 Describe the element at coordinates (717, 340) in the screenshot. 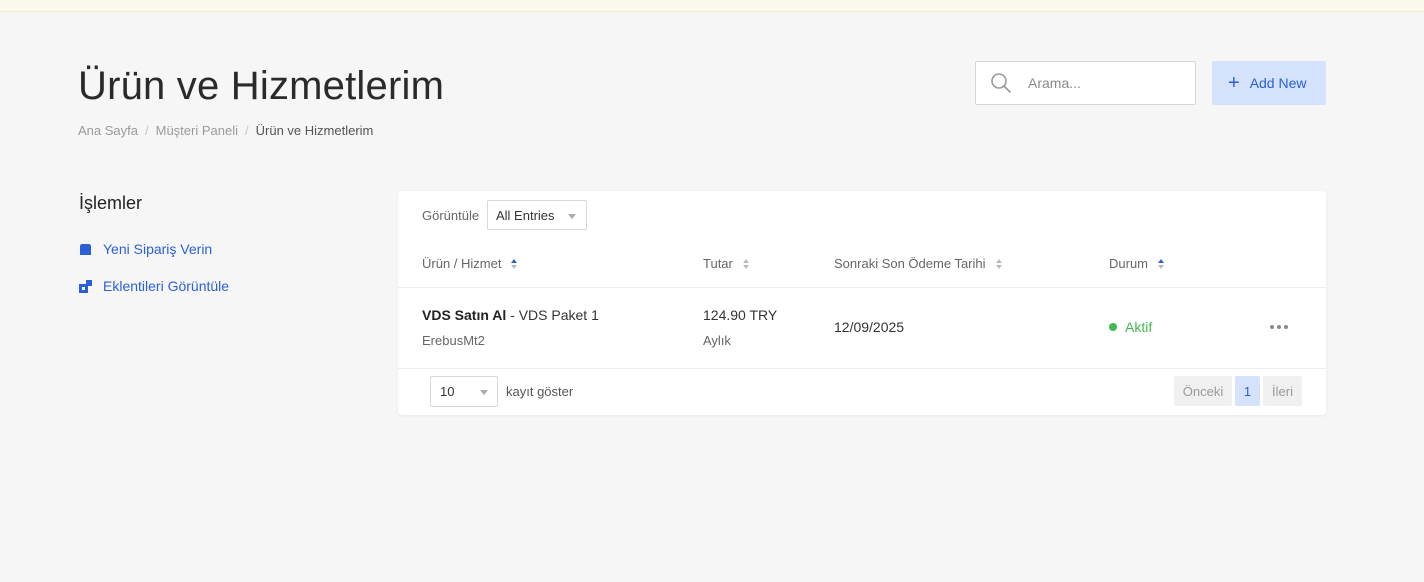

I see `billing-cycle: Aylık` at that location.